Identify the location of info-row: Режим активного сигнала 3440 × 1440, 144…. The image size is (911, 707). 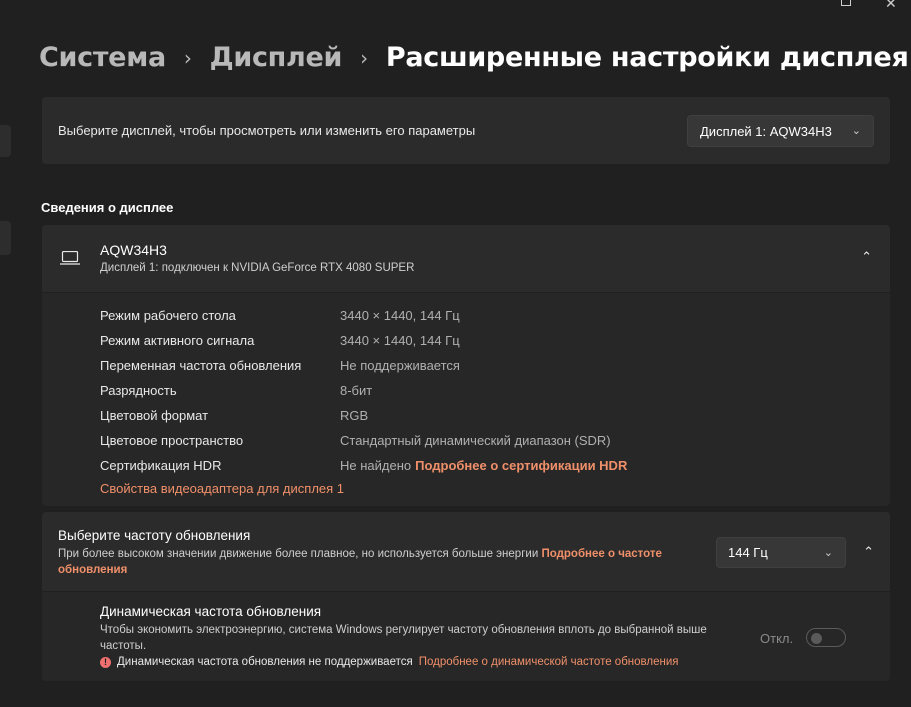
(363, 340).